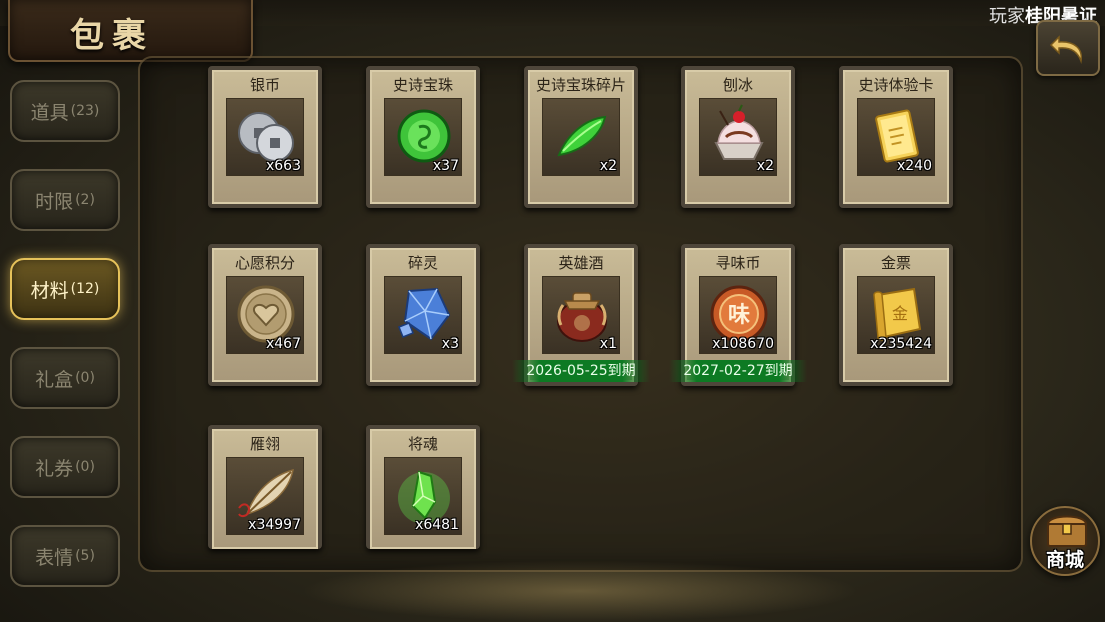 The height and width of the screenshot is (622, 1105). I want to click on item-card-flavor-coin: 寻味币 味 x108670 2027-02-27到期, so click(738, 315).